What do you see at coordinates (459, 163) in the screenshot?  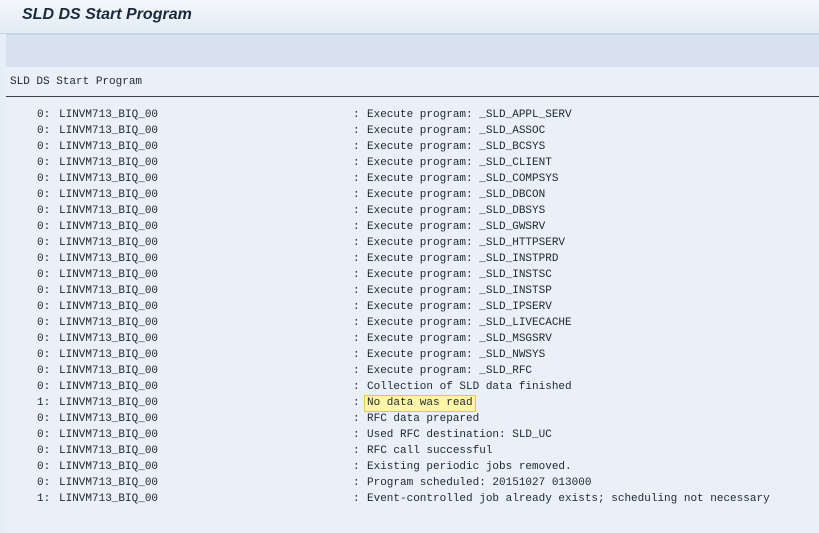 I see `log-message: Execute program: _SLD_CLIENT` at bounding box center [459, 163].